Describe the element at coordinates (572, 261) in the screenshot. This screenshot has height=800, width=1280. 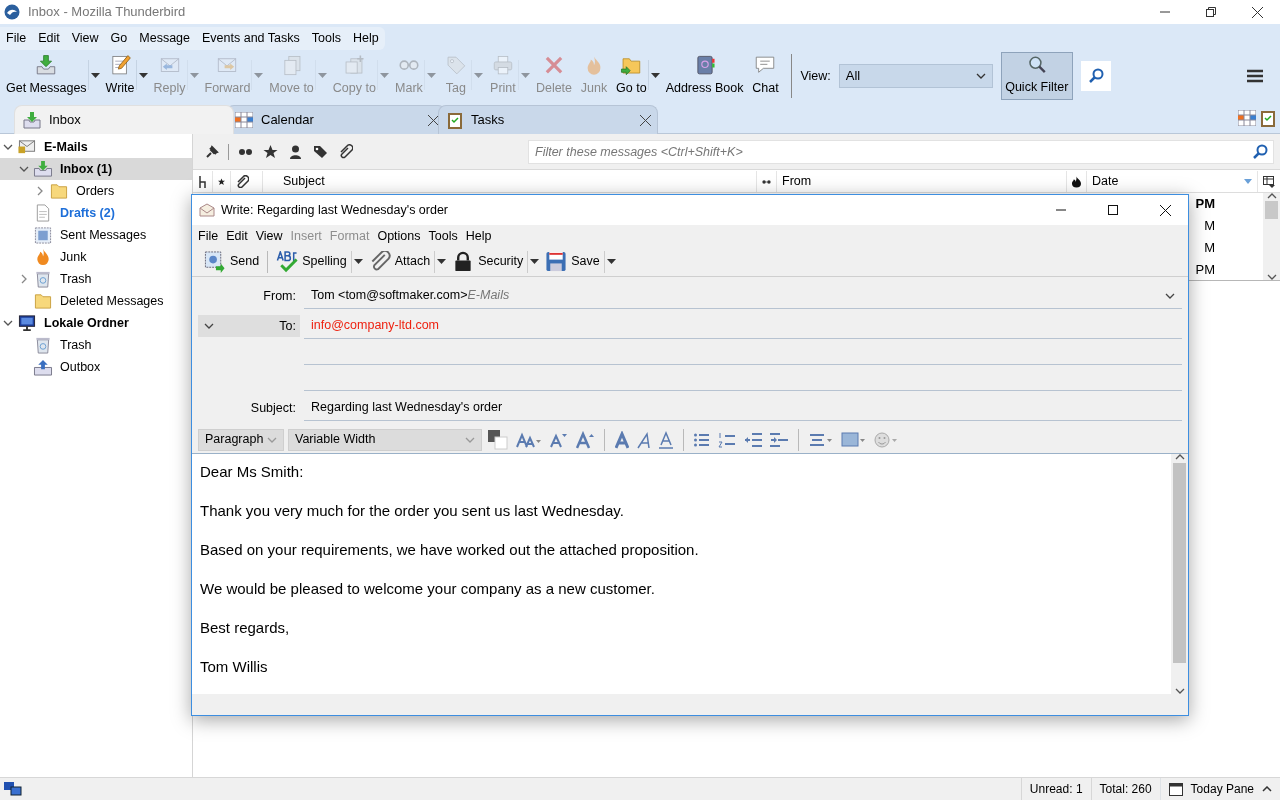
I see `toolbar-button: Save` at that location.